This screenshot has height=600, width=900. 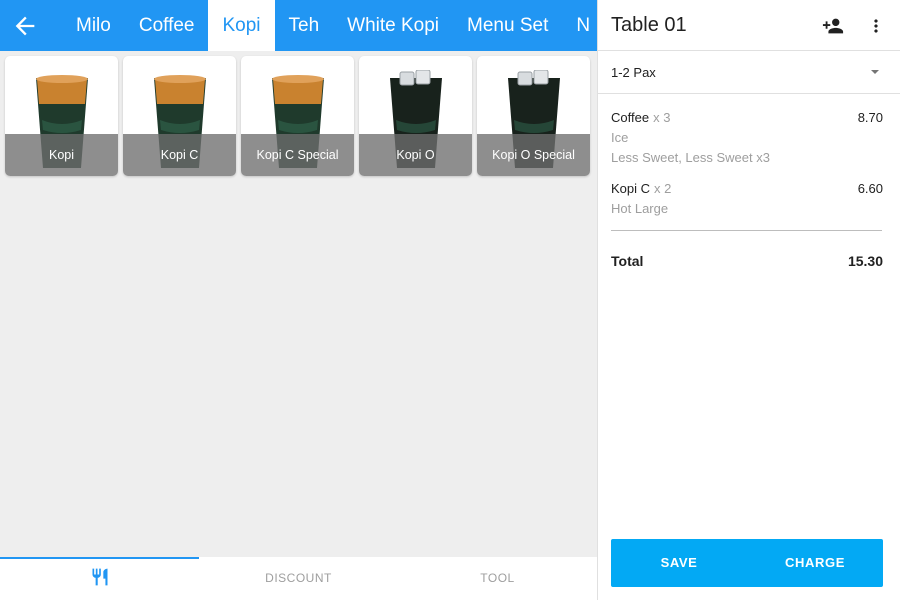 I want to click on item-modifier: Less Sweet, Less Sweet x3, so click(x=690, y=157).